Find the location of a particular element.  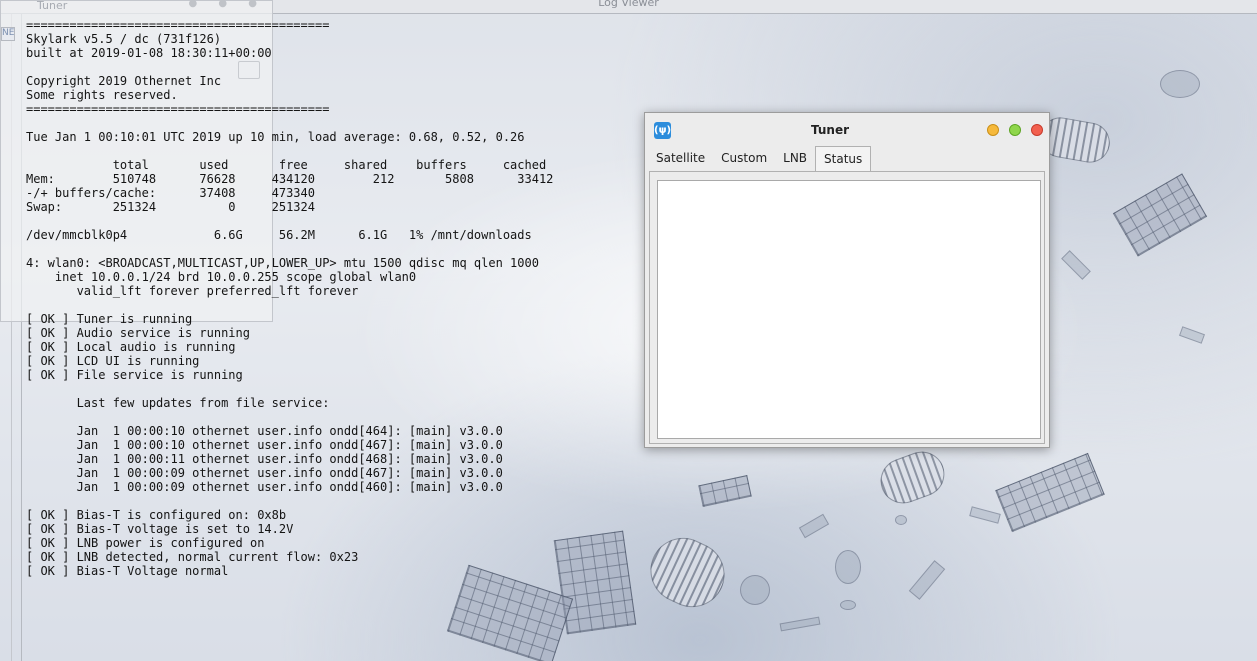

log-line: [ OK ] Bias-T is configured on: 0x8b is located at coordinates (156, 515).